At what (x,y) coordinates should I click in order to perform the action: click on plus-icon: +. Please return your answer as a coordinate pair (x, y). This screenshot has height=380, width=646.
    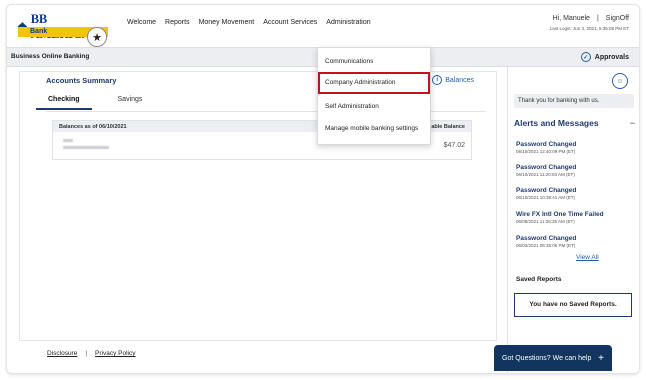
    Looking at the image, I should click on (601, 358).